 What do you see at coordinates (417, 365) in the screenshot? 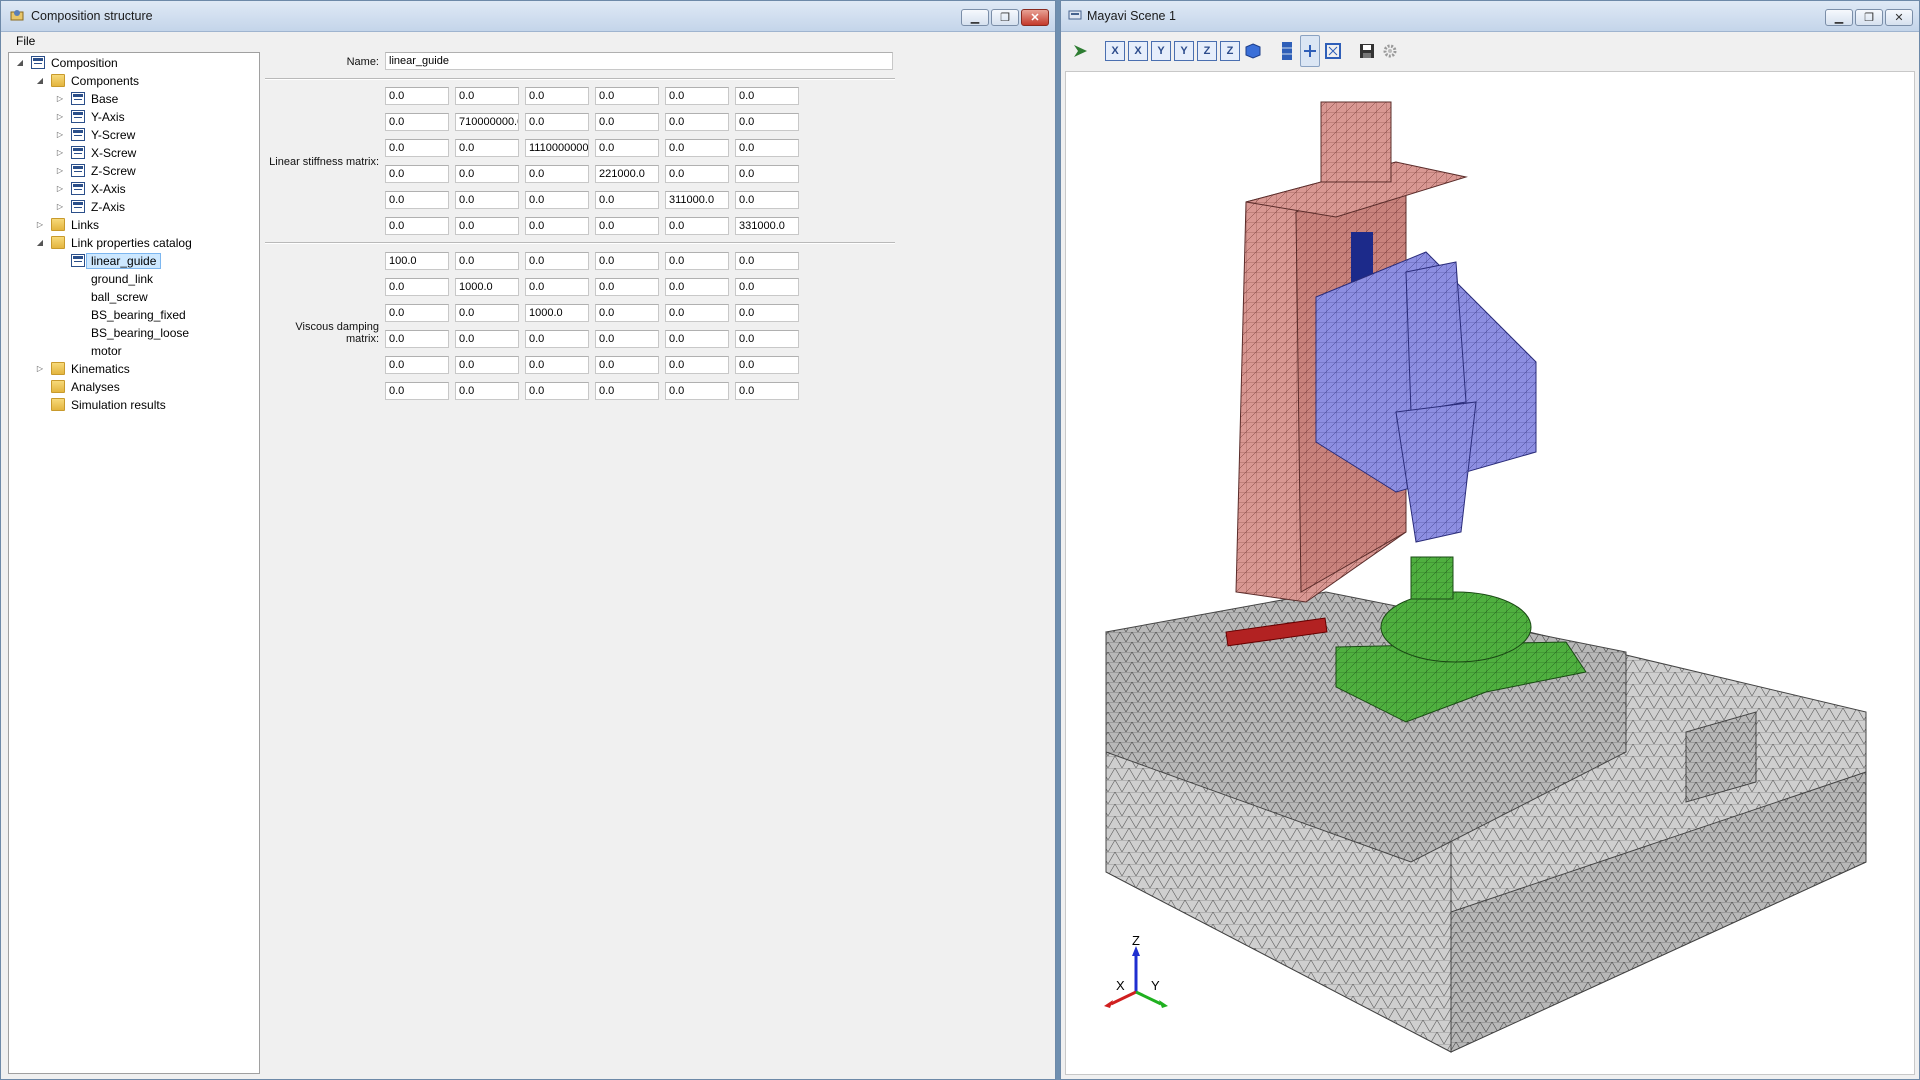
I see `damping-cell-r4-c0: 0.0` at bounding box center [417, 365].